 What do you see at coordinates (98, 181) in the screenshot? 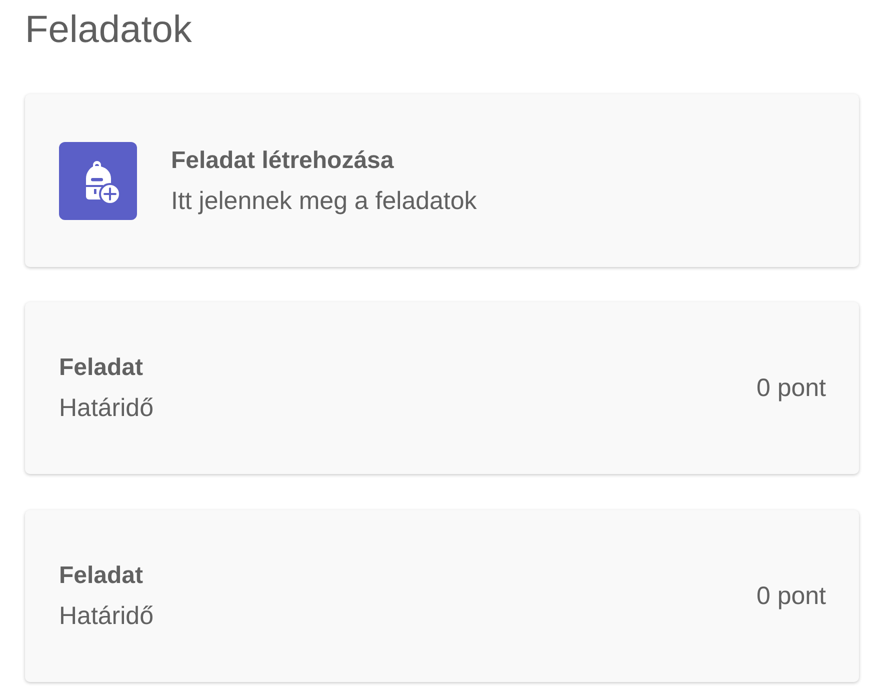
I see `backpack-plus-icon` at bounding box center [98, 181].